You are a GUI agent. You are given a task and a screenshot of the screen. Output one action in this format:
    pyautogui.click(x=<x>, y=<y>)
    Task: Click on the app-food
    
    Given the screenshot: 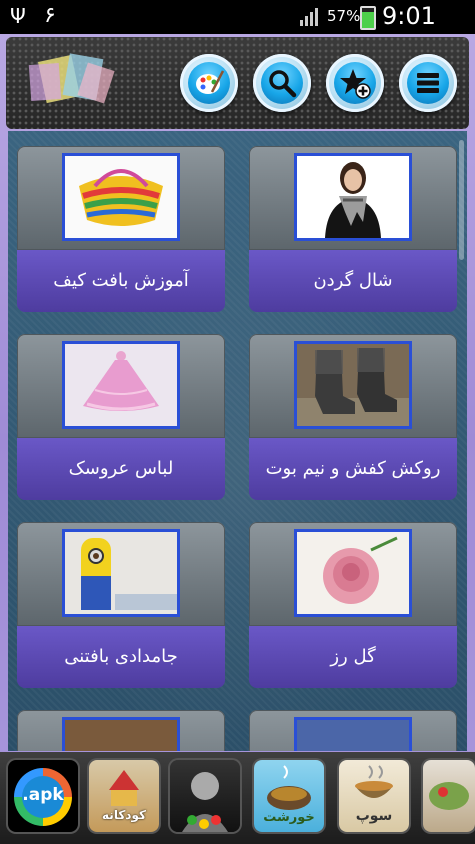 What is the action you would take?
    pyautogui.click(x=449, y=796)
    